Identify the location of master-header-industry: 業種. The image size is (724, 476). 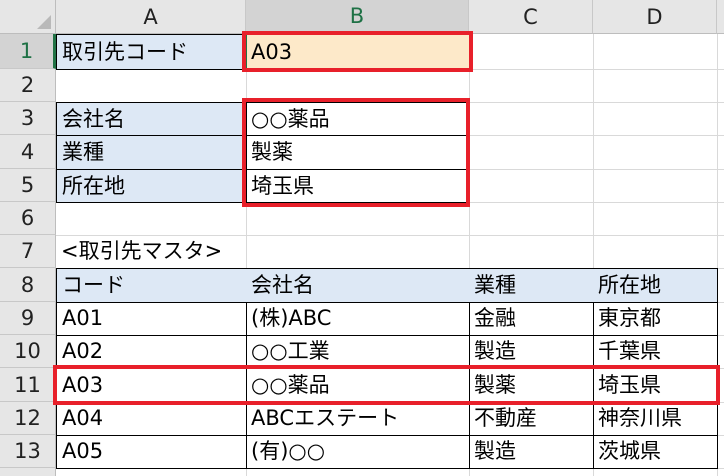
(531, 285).